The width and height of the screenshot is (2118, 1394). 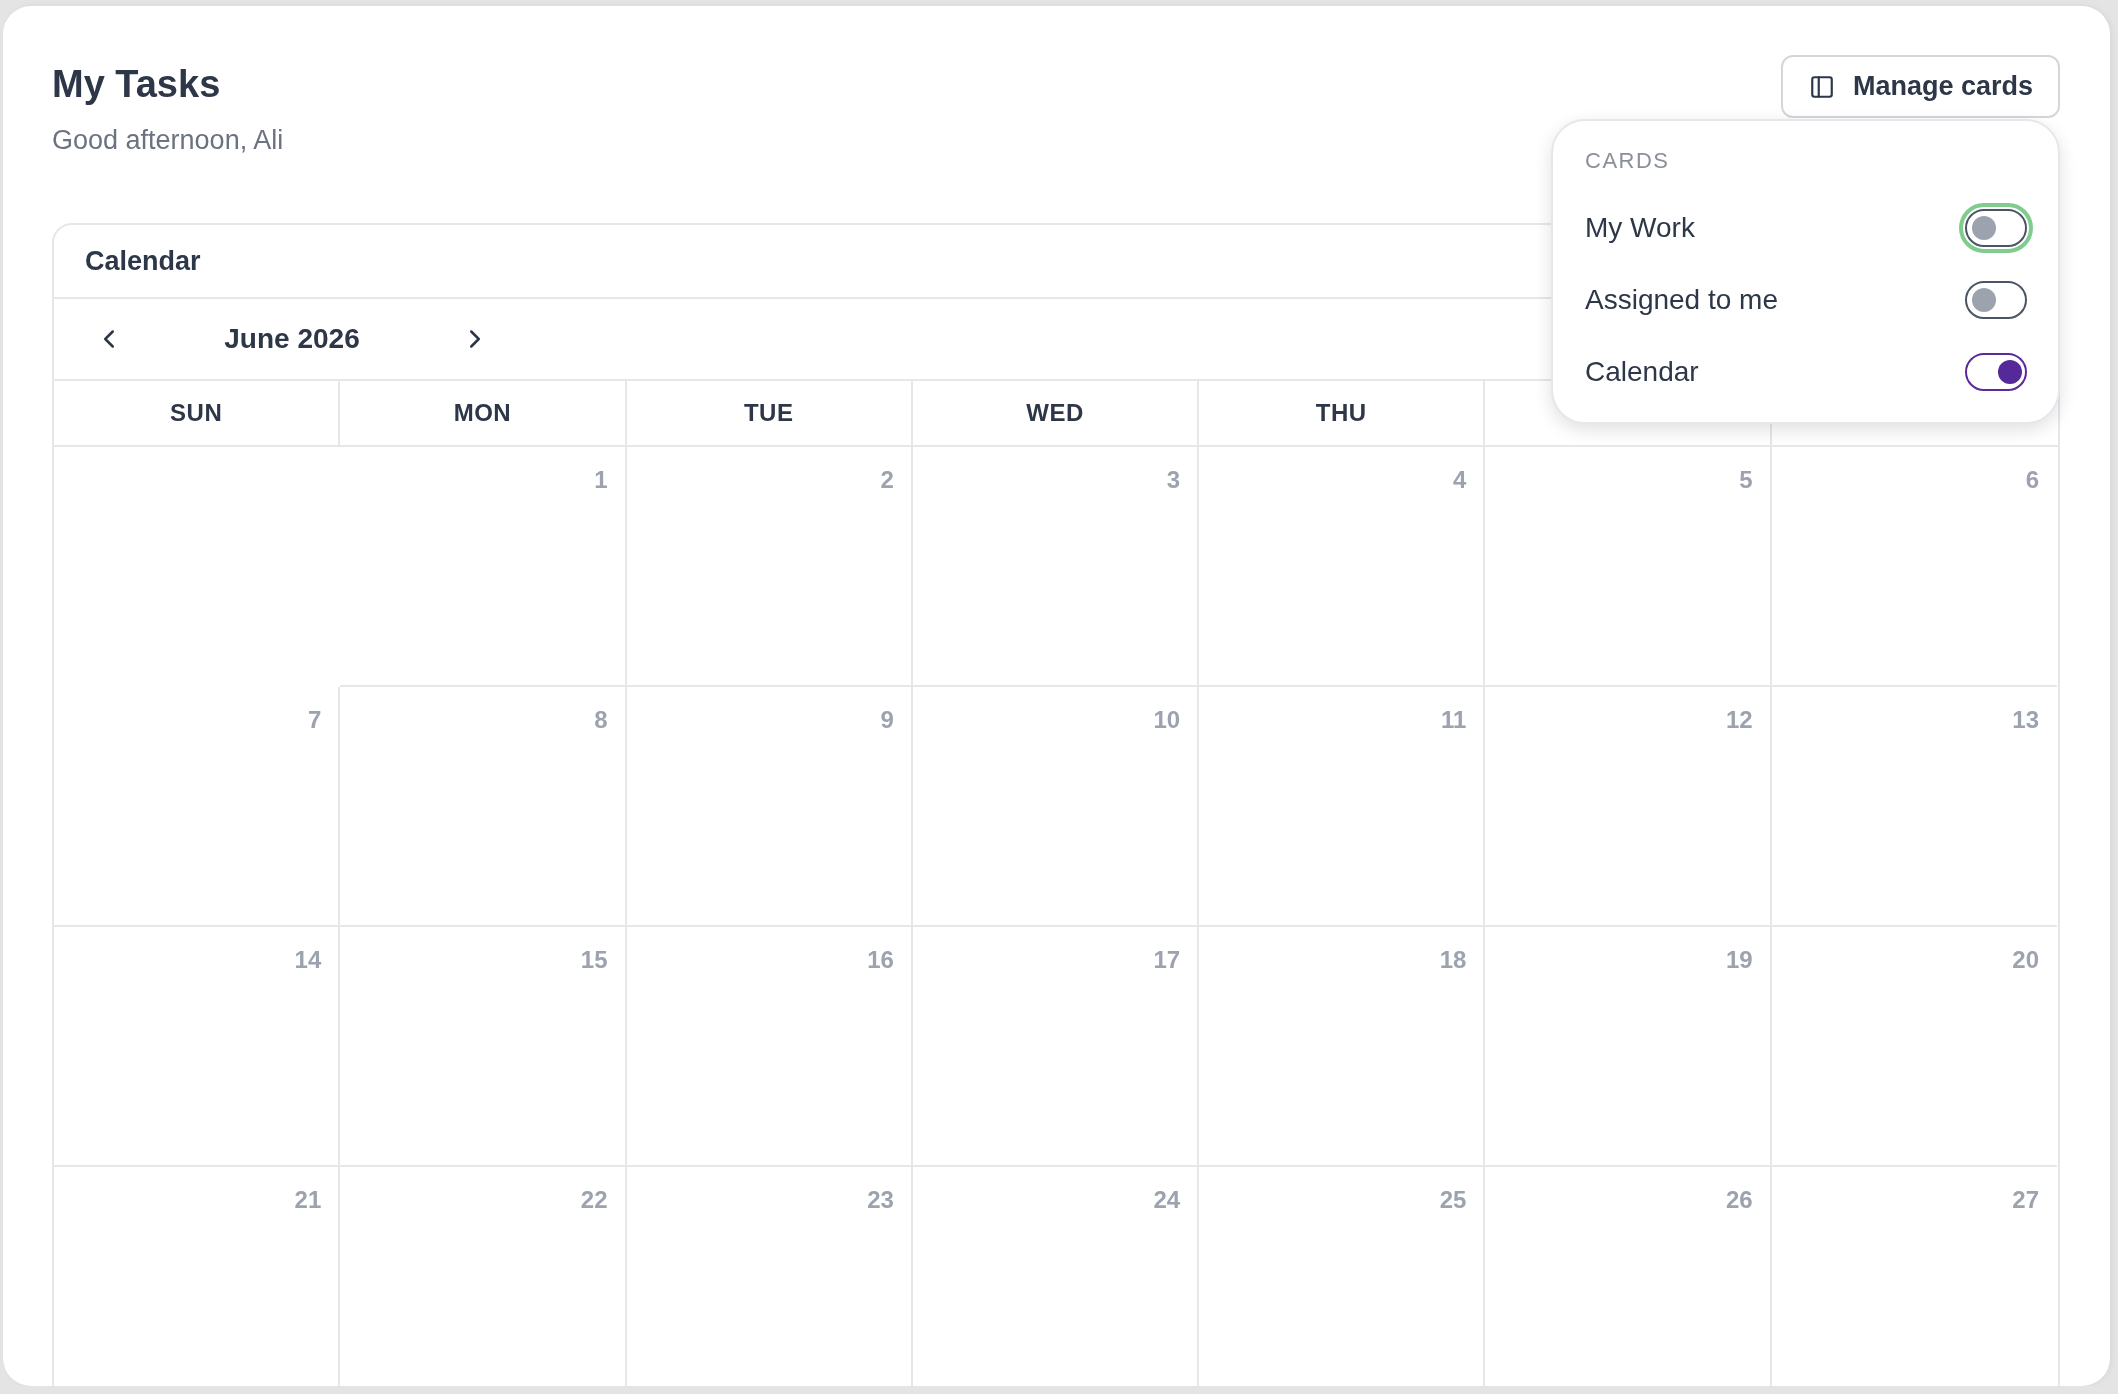 What do you see at coordinates (1914, 1276) in the screenshot?
I see `day-cell: 27` at bounding box center [1914, 1276].